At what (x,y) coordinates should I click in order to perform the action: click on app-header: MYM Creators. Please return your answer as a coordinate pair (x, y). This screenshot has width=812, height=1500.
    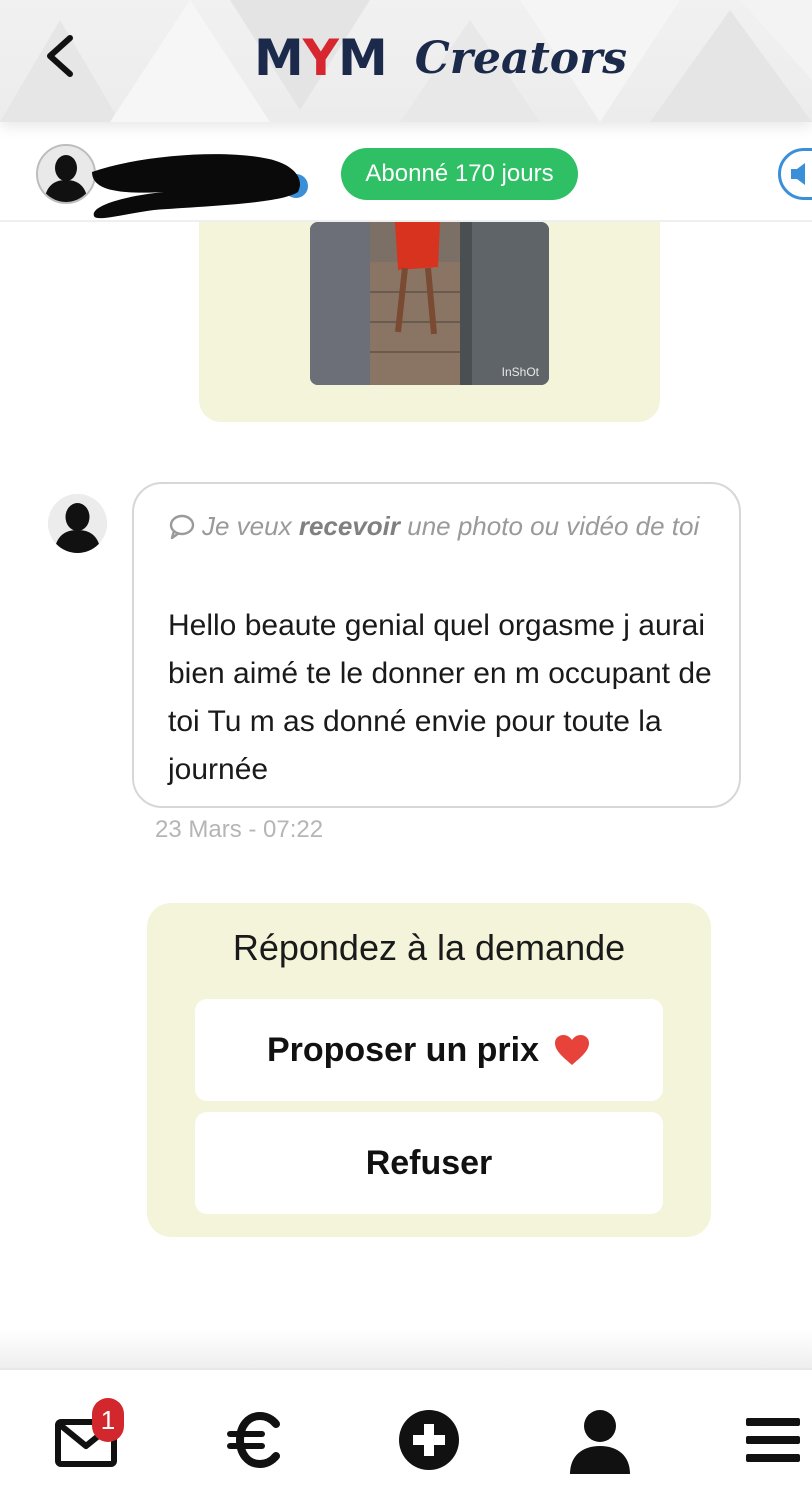
    Looking at the image, I should click on (406, 61).